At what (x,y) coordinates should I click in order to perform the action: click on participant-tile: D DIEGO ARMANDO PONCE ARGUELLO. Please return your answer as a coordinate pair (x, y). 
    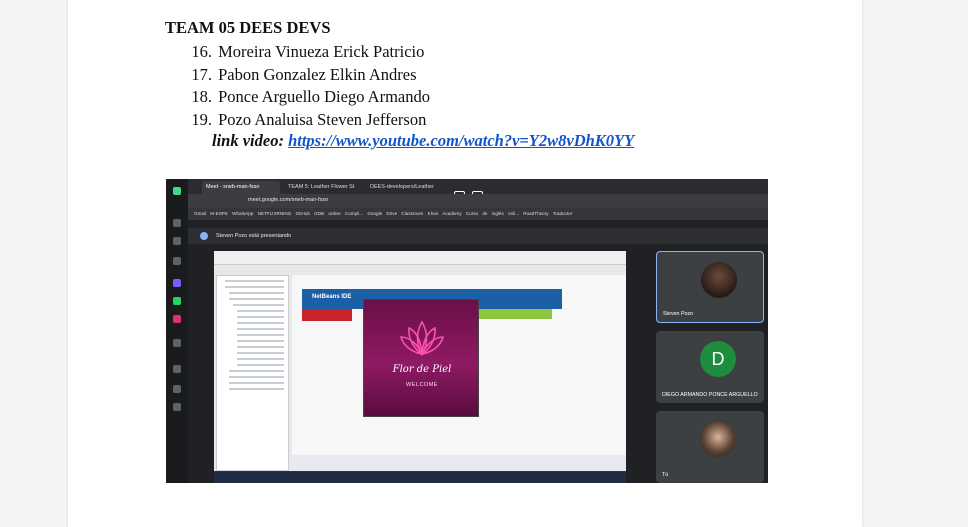
    Looking at the image, I should click on (710, 367).